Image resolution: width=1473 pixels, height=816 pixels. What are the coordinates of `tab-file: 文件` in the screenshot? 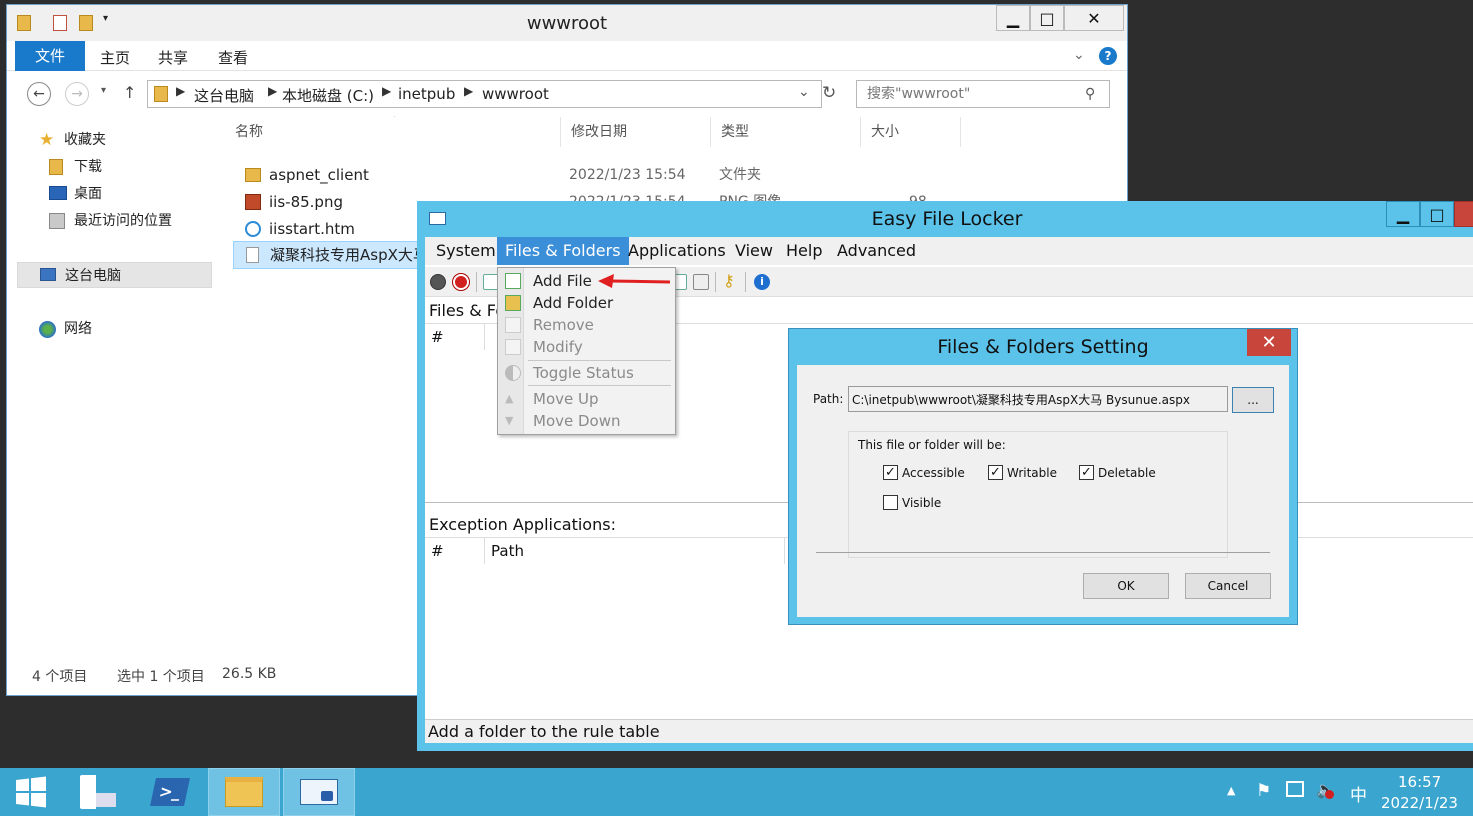 It's located at (50, 56).